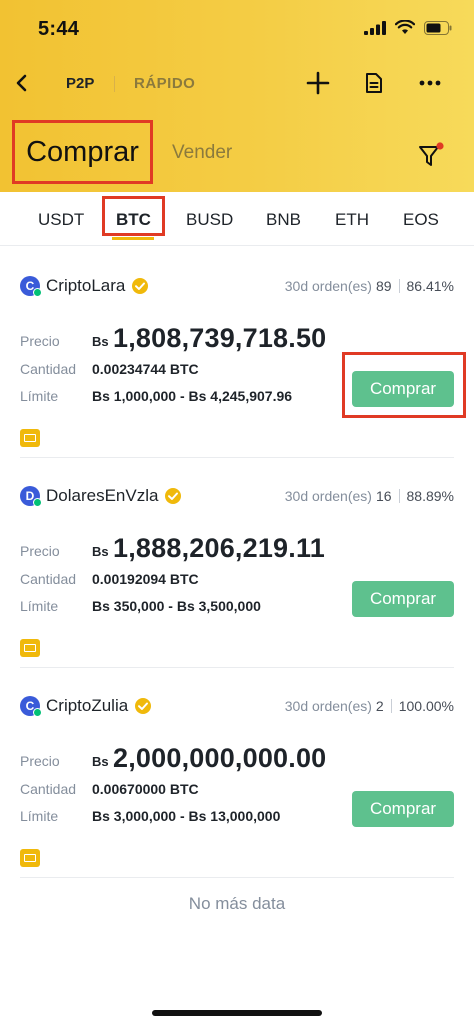 This screenshot has width=474, height=1026. Describe the element at coordinates (379, 706) in the screenshot. I see `orders-count: 2` at that location.